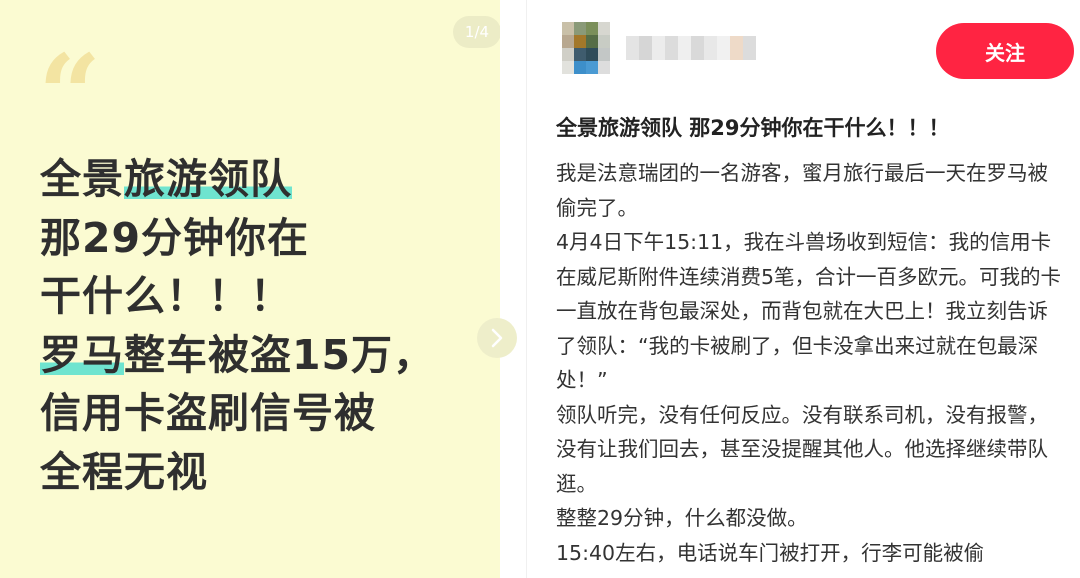 The image size is (1080, 578). I want to click on panel-divider, so click(526, 289).